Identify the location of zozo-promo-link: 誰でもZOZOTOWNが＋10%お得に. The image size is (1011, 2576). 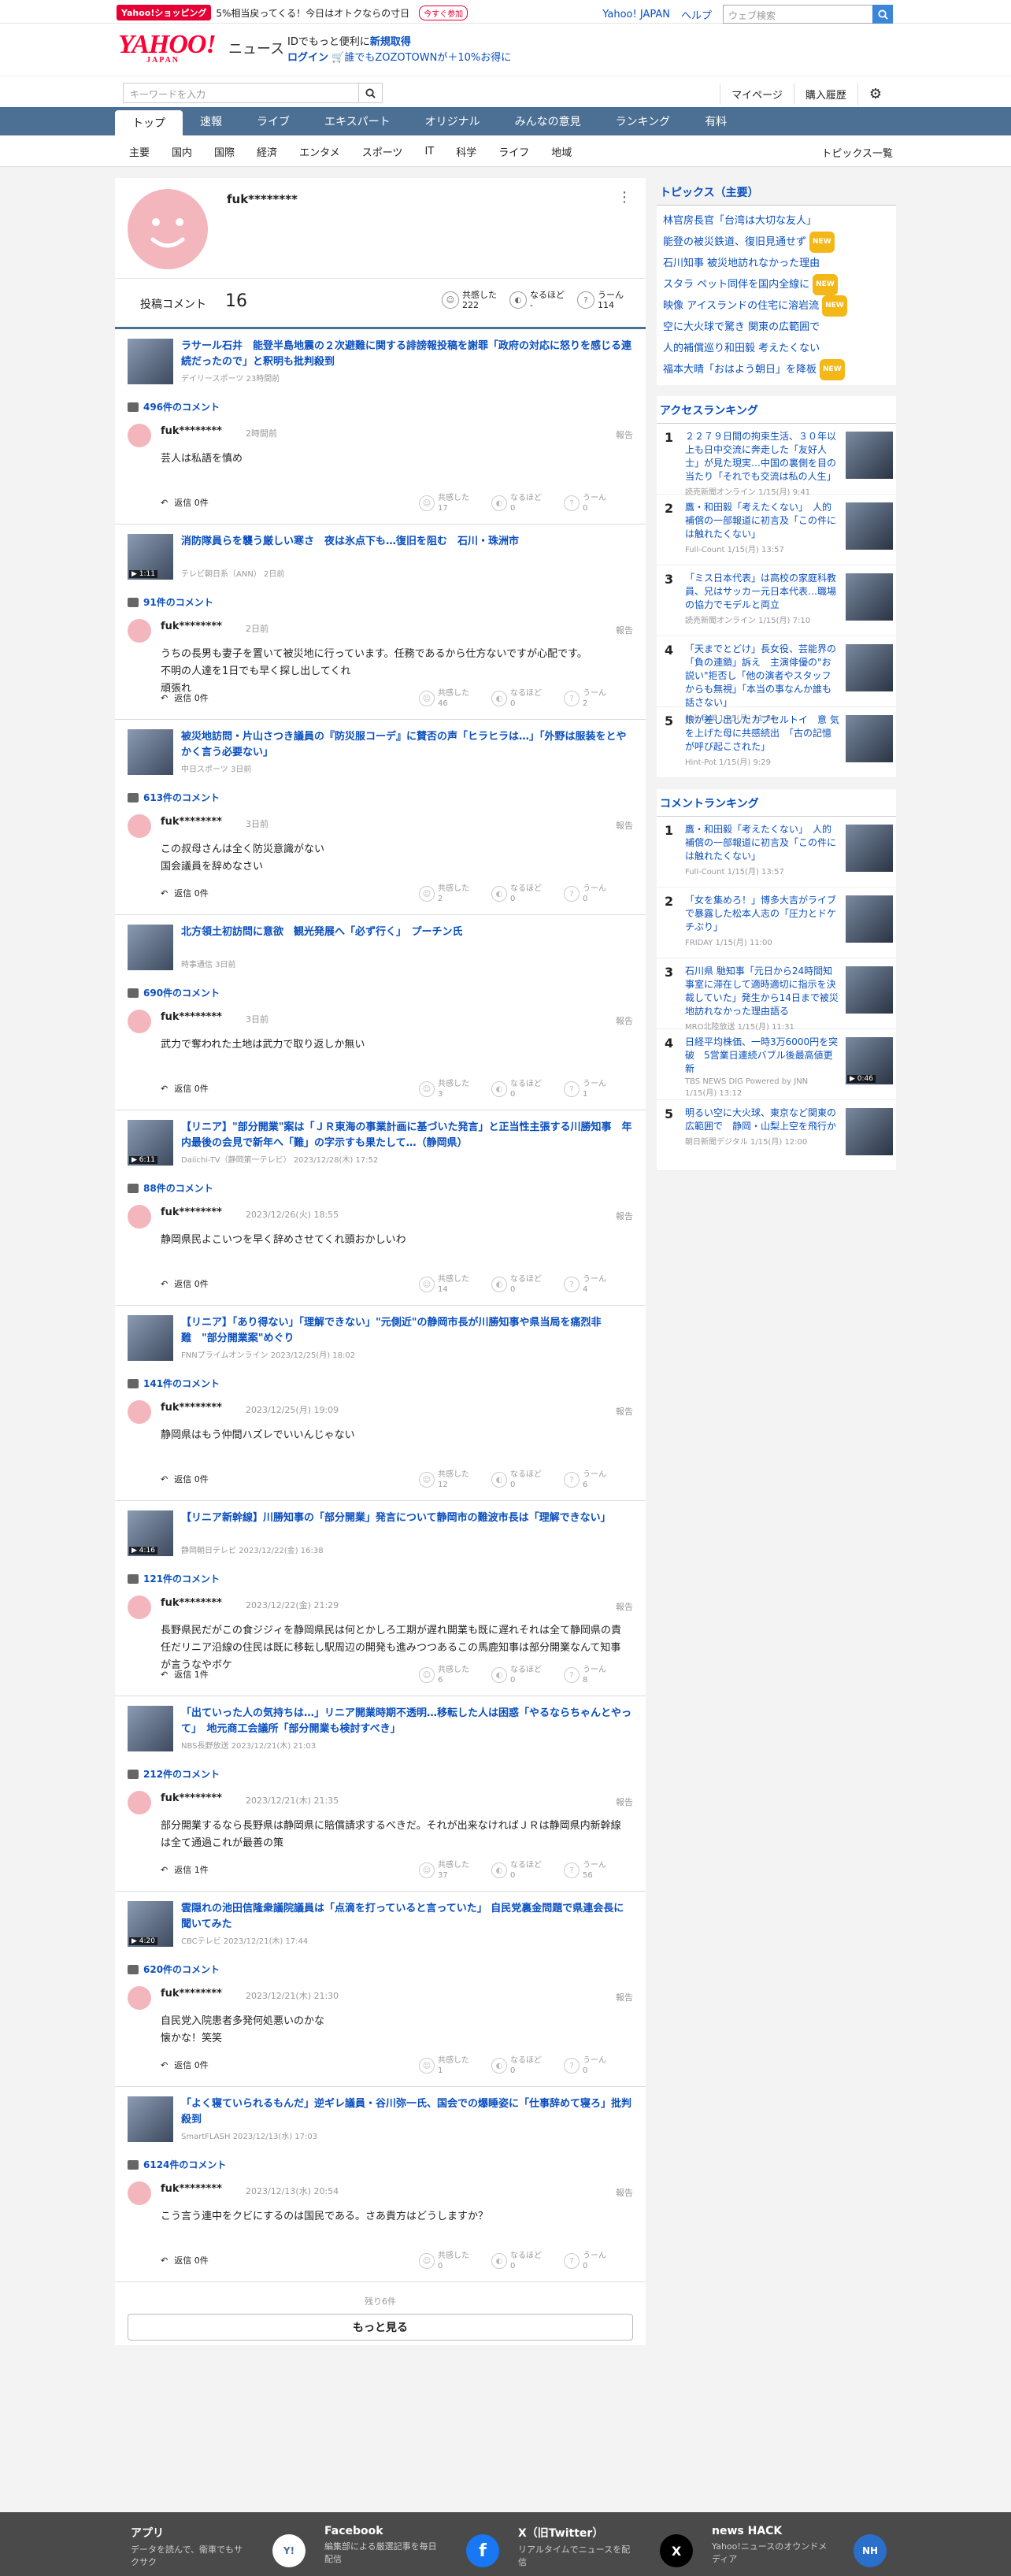
(427, 58).